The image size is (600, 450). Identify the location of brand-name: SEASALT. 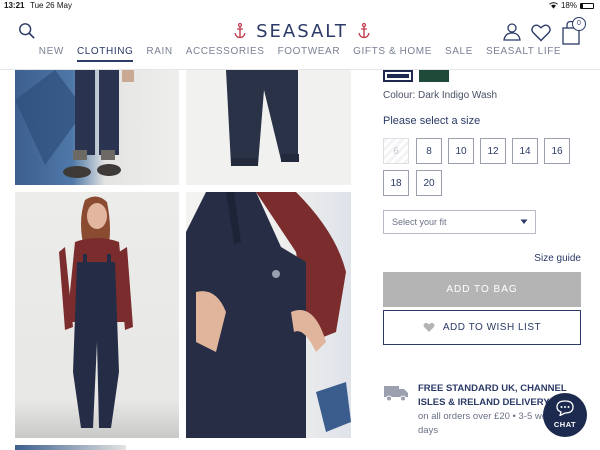
(302, 31).